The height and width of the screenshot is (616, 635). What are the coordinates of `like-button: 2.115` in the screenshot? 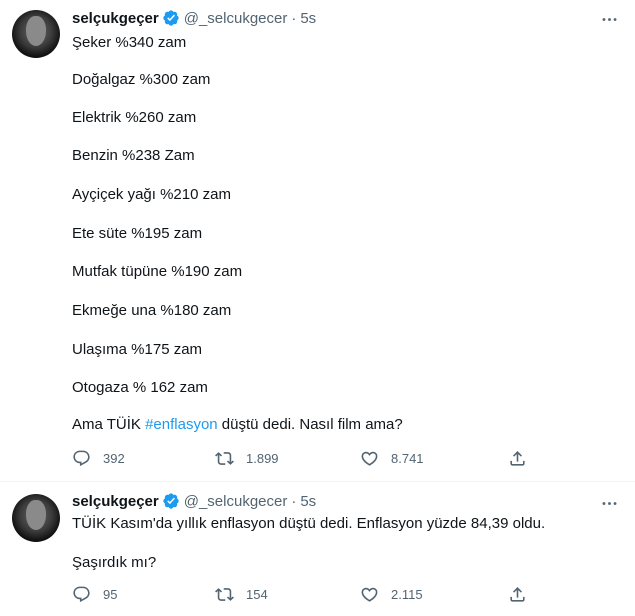 It's located at (391, 594).